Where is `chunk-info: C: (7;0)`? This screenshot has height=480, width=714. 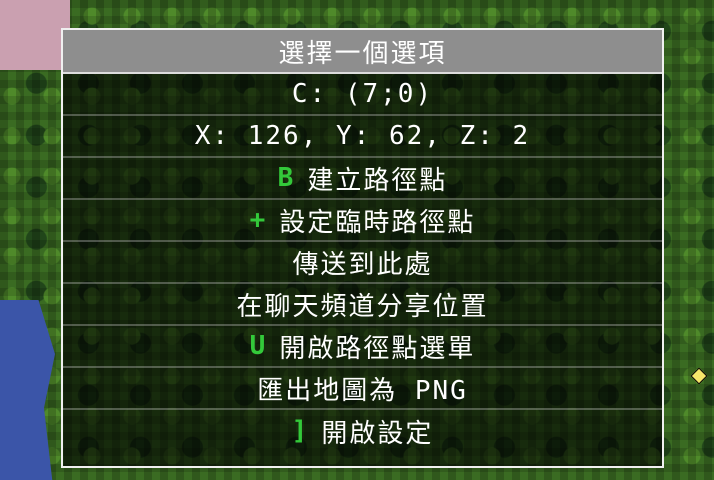
chunk-info: C: (7;0) is located at coordinates (362, 95).